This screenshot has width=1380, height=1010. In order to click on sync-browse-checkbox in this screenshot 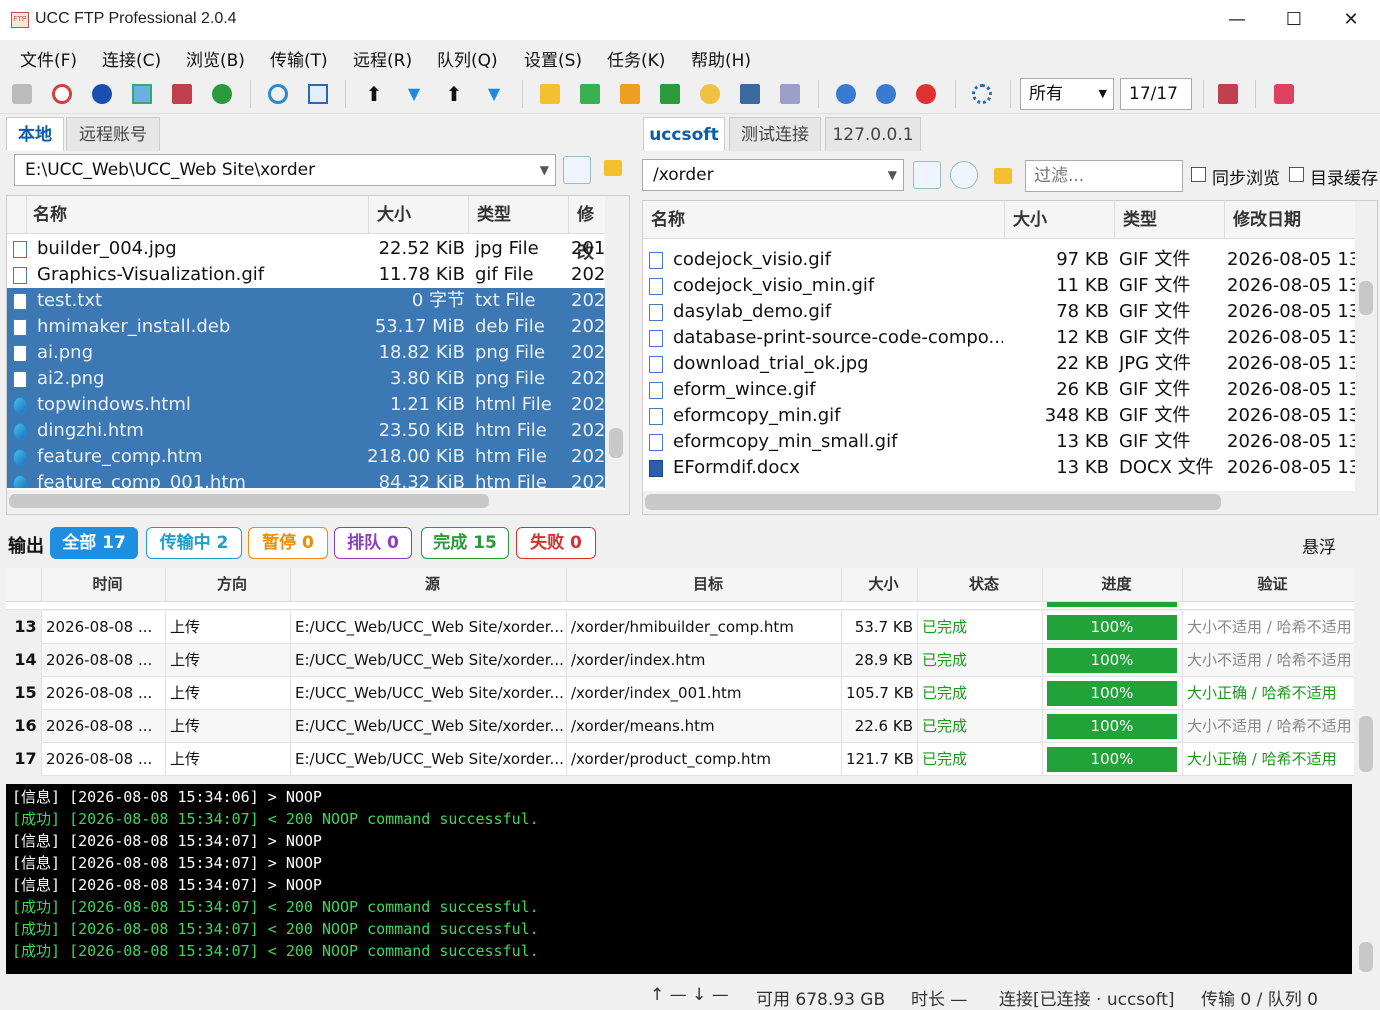, I will do `click(1198, 174)`.